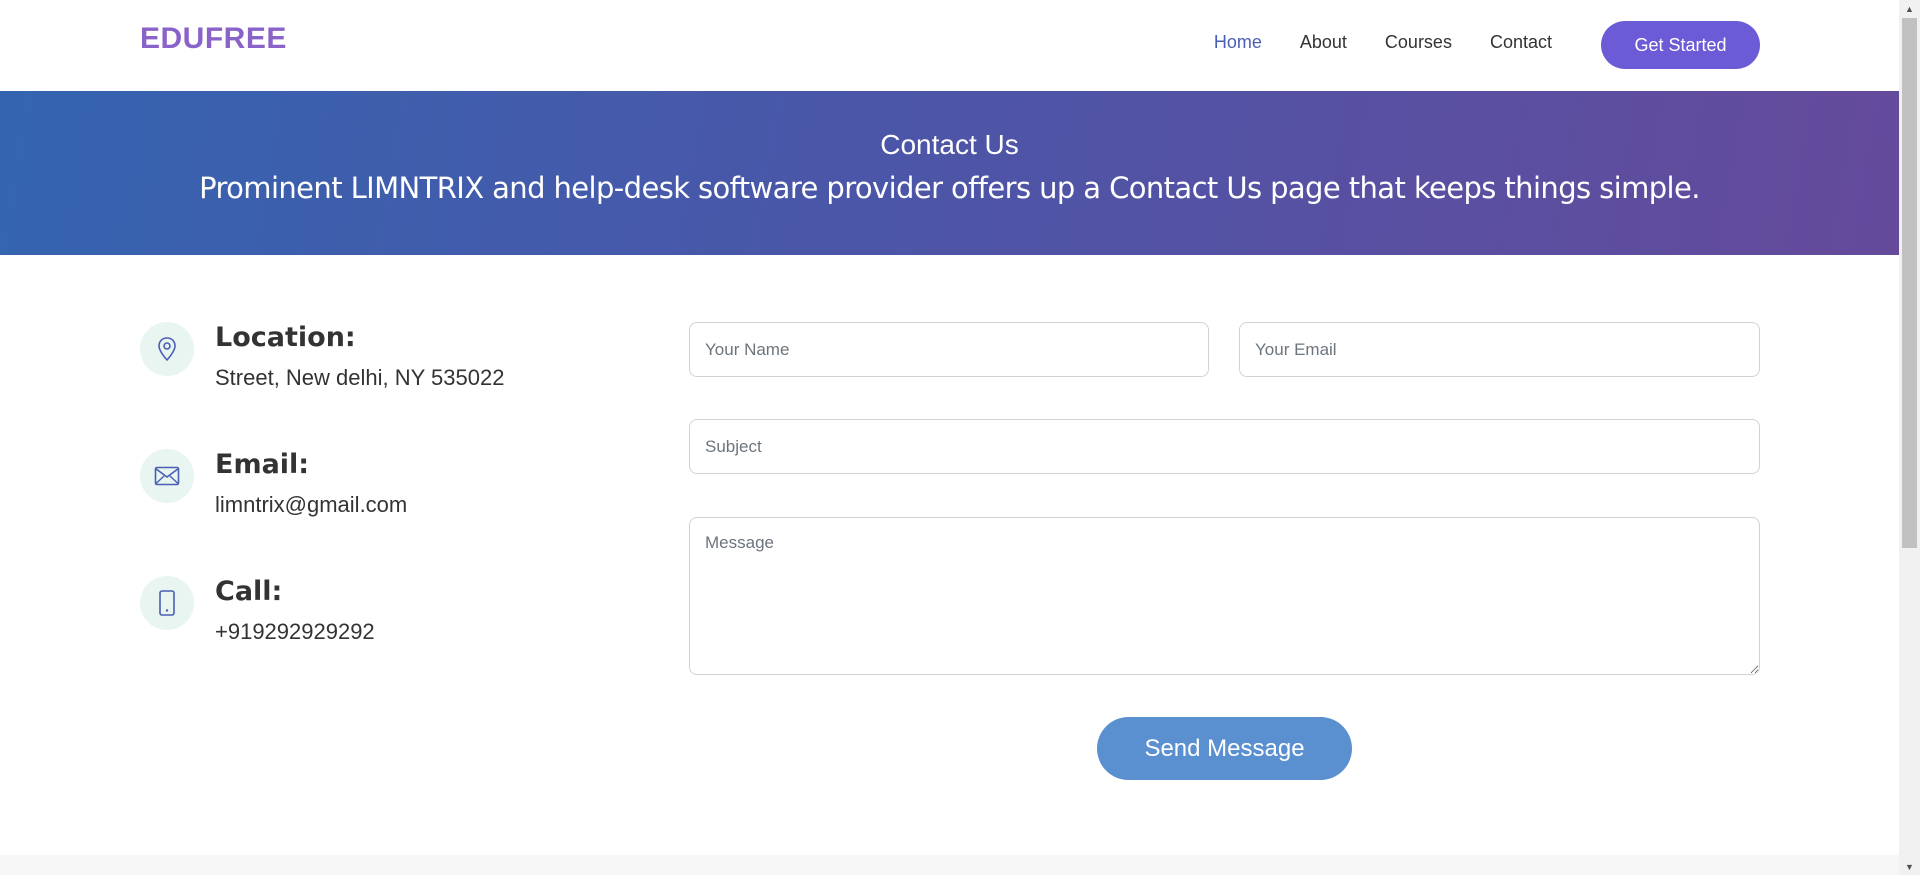 This screenshot has height=875, width=1920. I want to click on location-value: Street, New delhi, NY 535022, so click(360, 377).